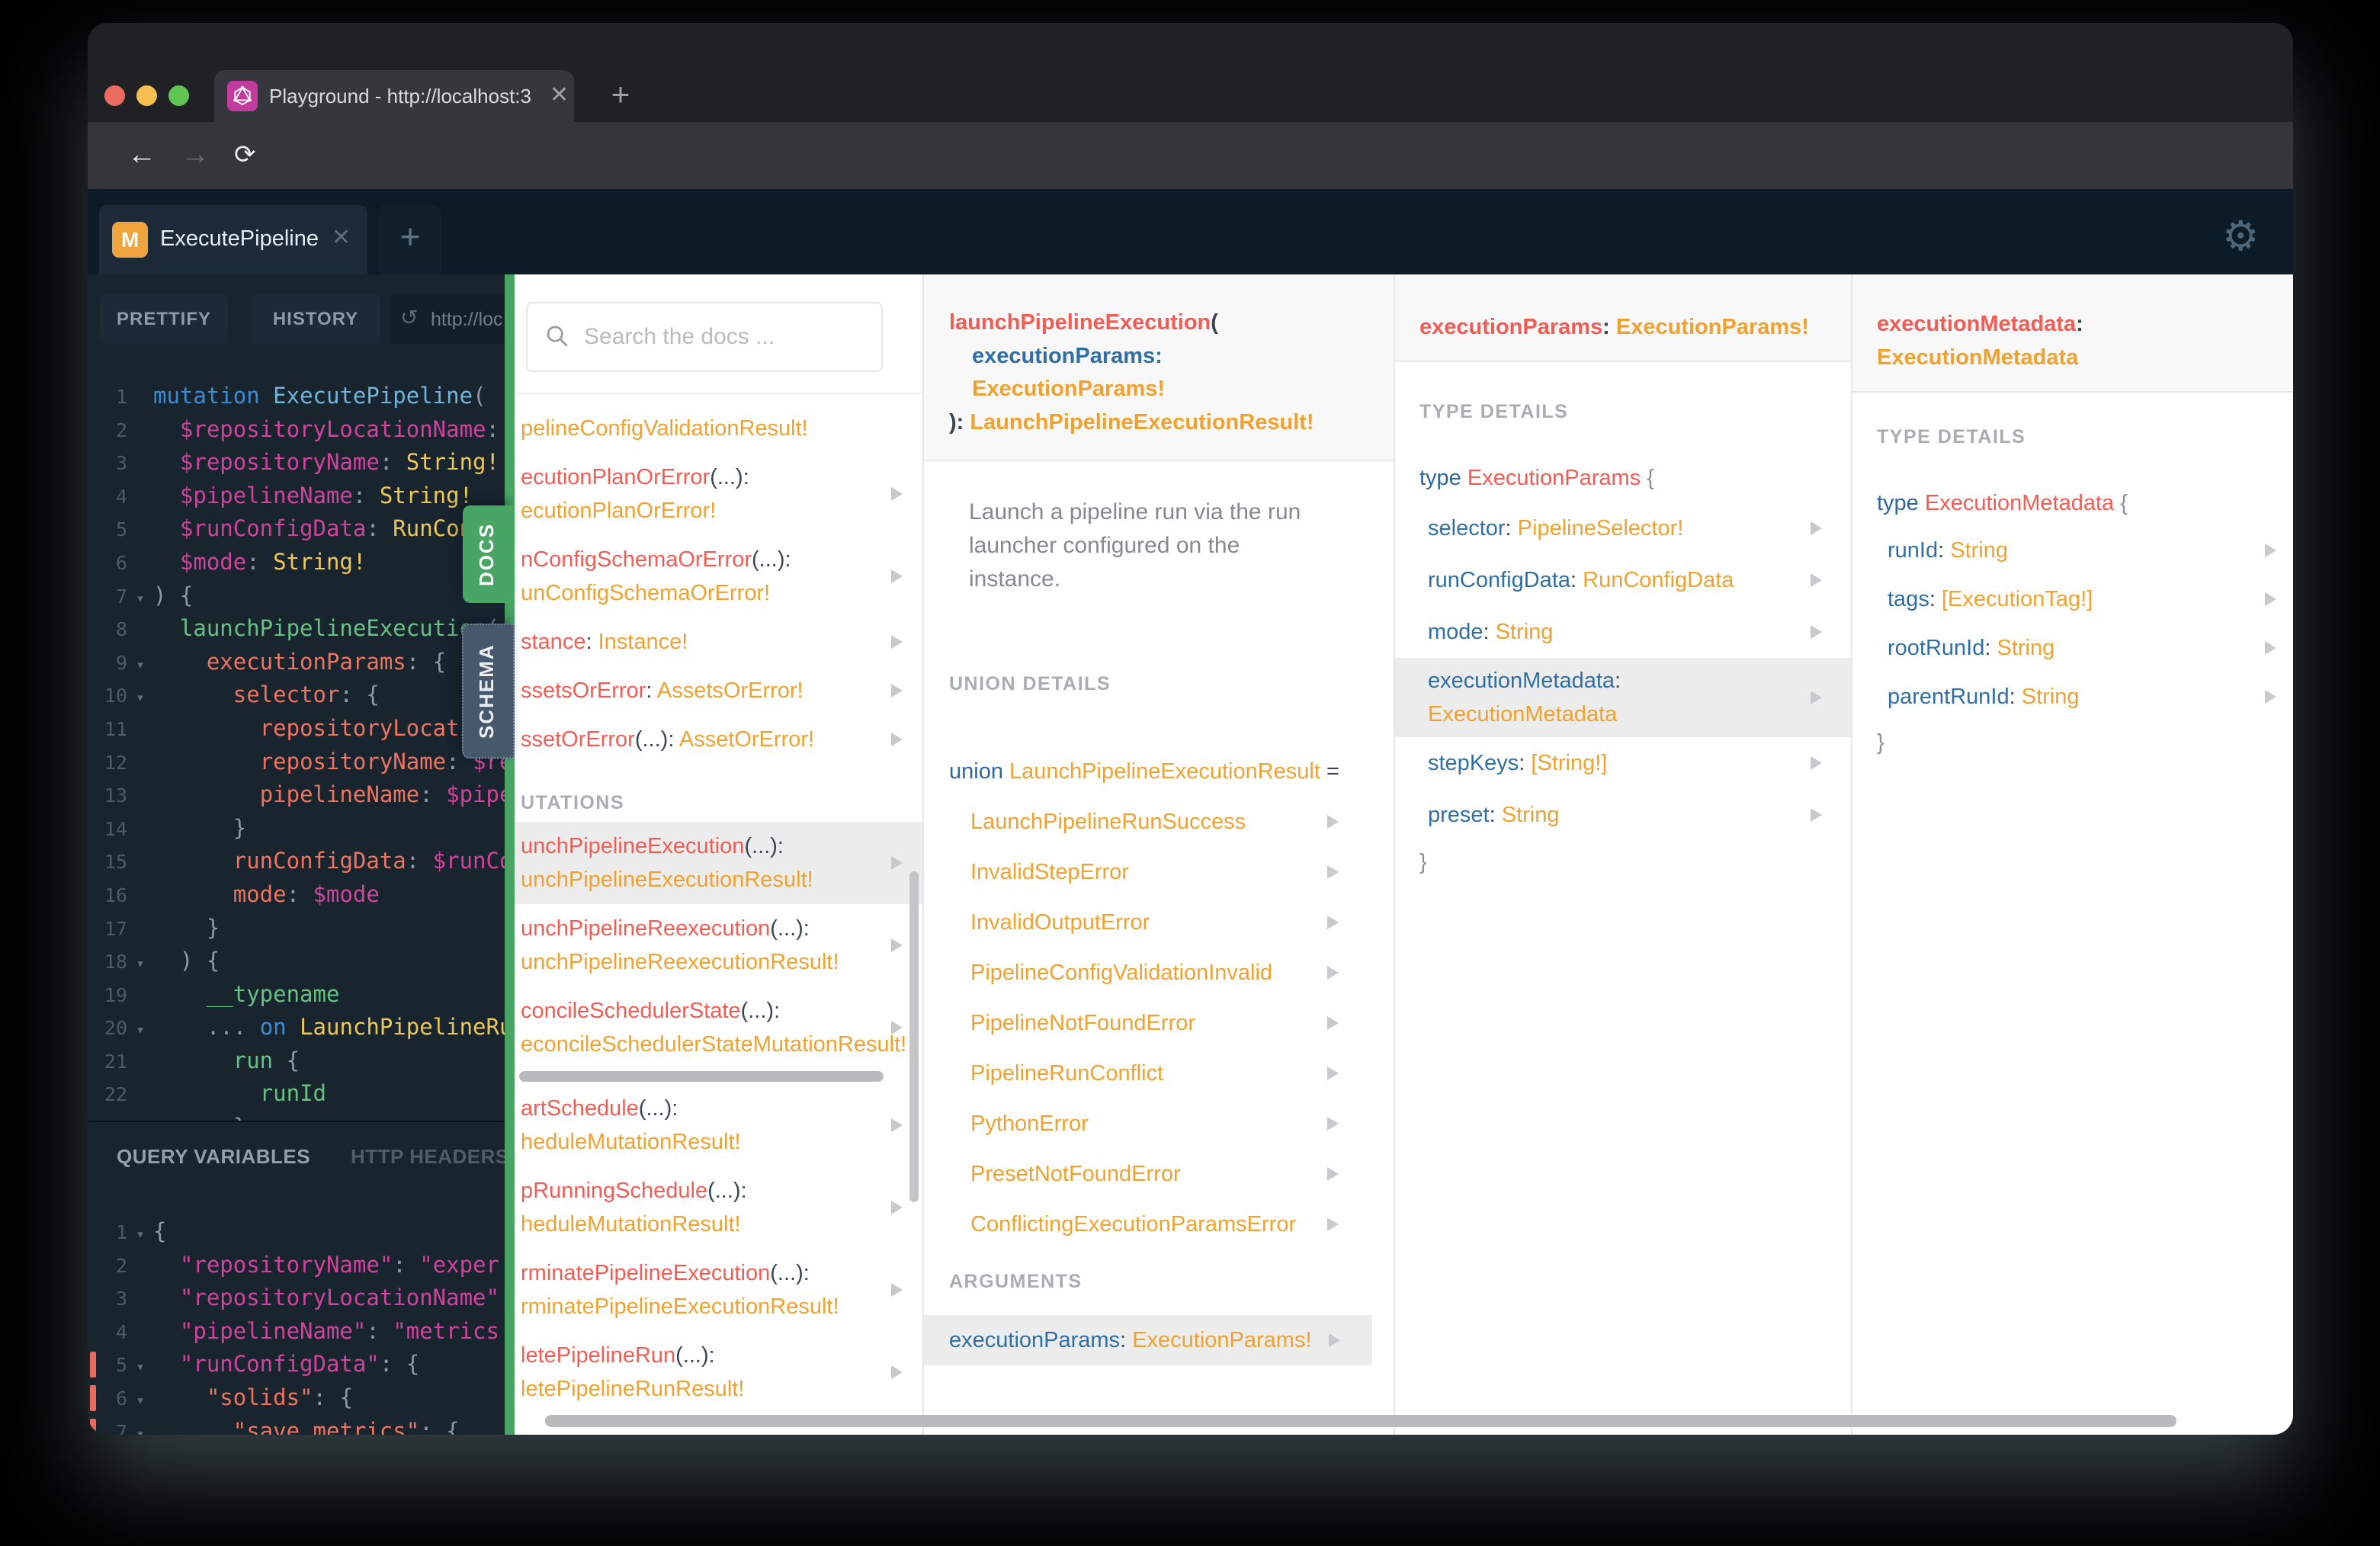 This screenshot has height=1546, width=2380. Describe the element at coordinates (121, 1299) in the screenshot. I see `line-number: 3` at that location.